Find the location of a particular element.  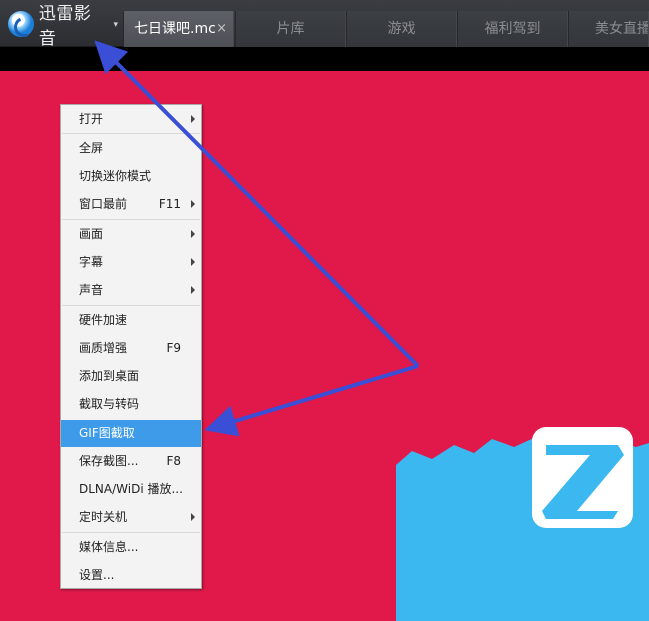

menu-item-always-on-top: 窗口最前 F11 is located at coordinates (131, 204).